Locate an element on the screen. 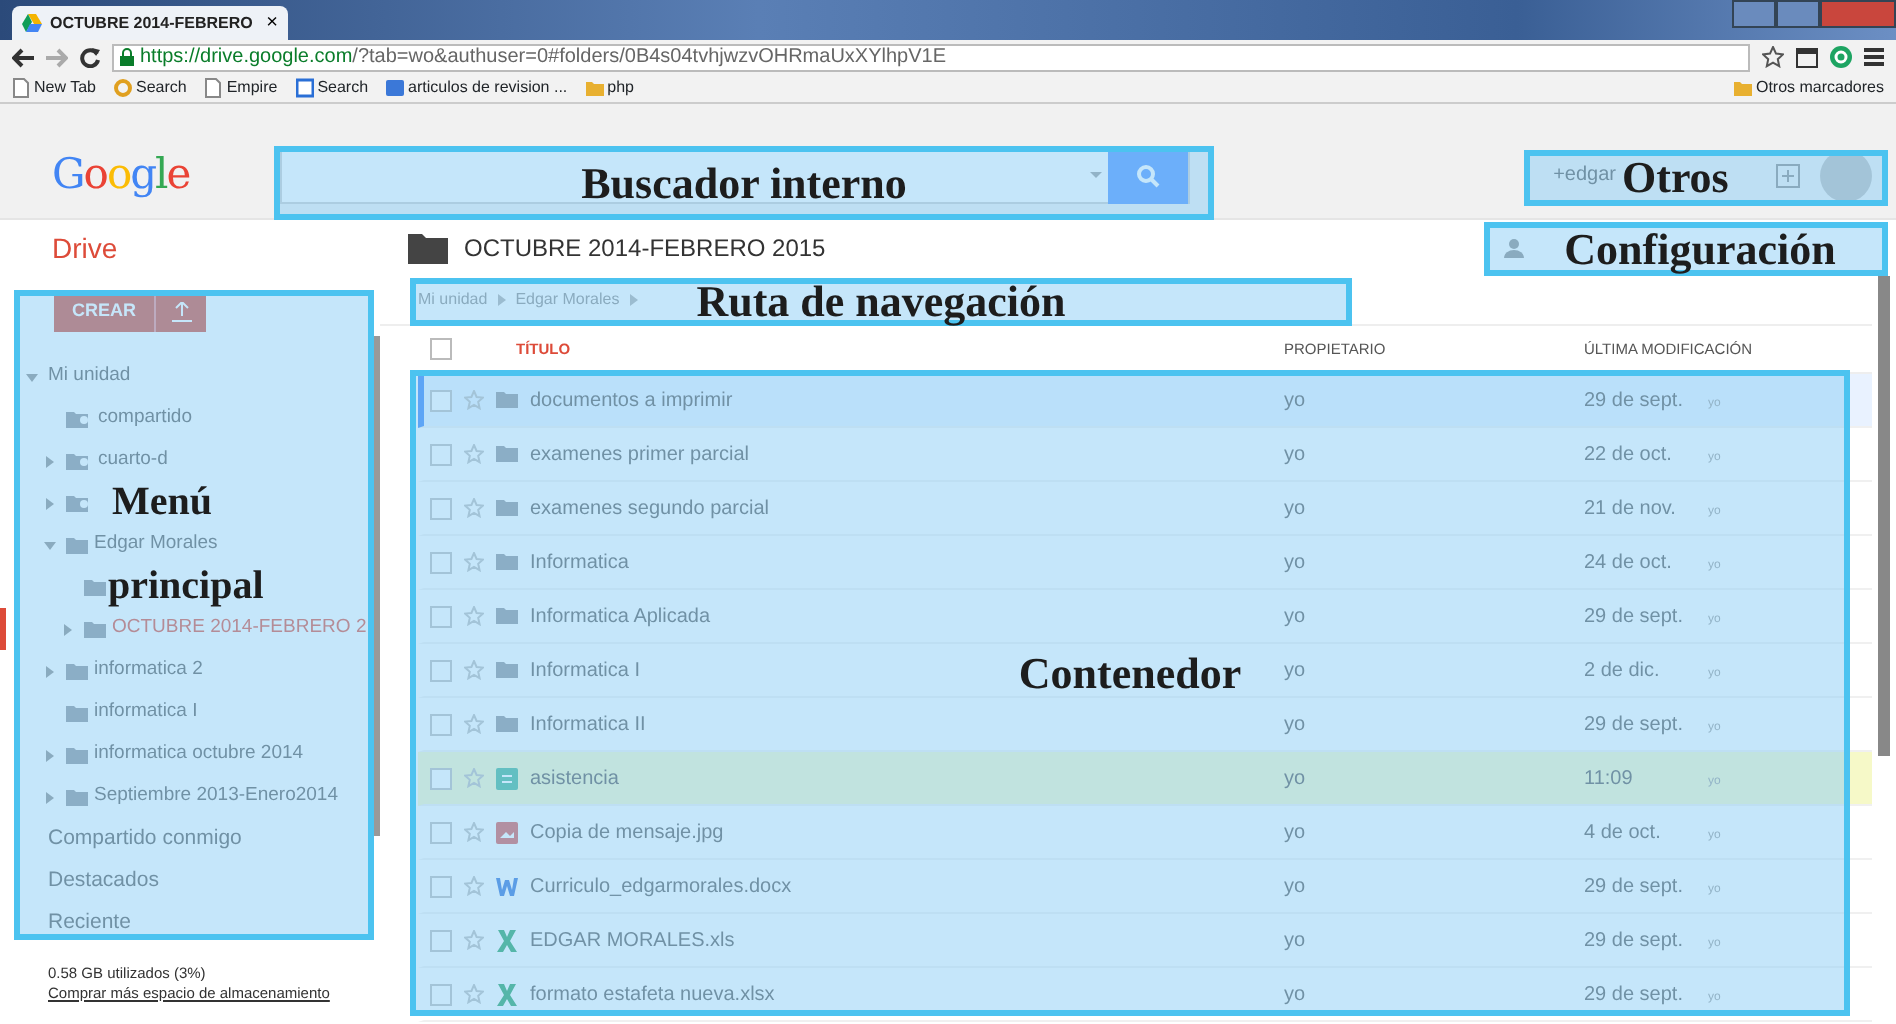 This screenshot has width=1896, height=1024. search-field is located at coordinates (735, 175).